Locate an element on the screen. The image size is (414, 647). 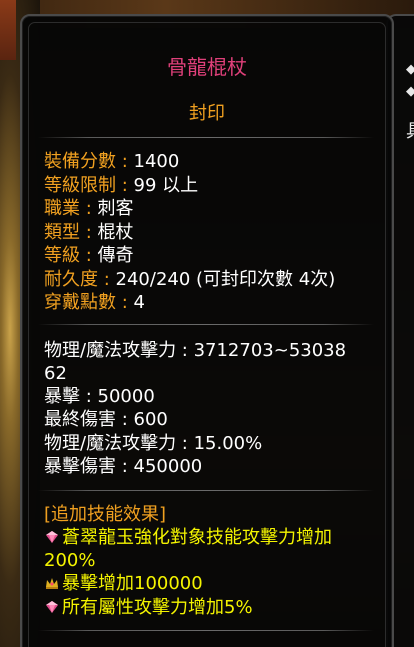
info-value: 棍杖 is located at coordinates (112, 232).